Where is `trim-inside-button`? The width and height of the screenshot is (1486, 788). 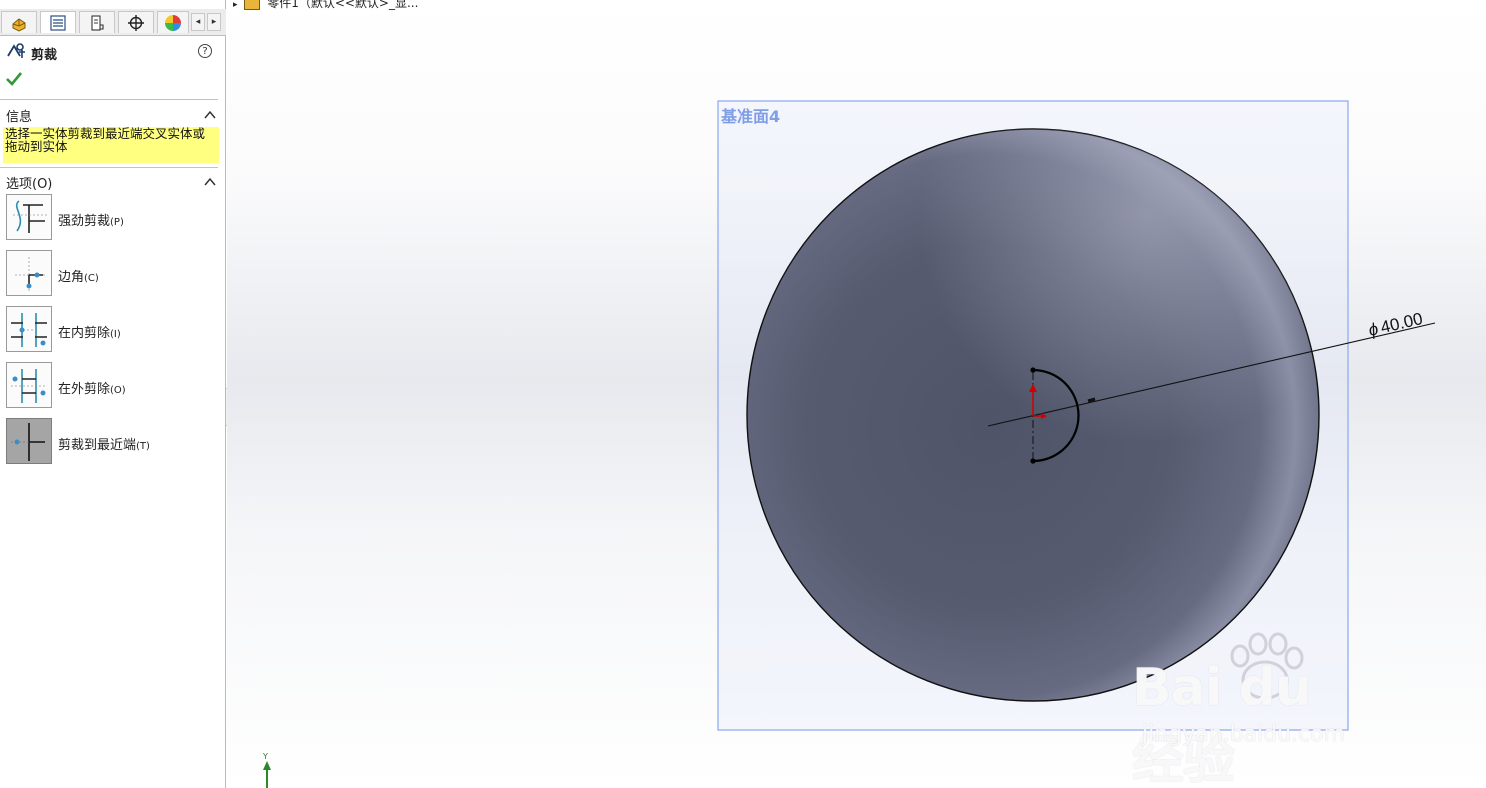
trim-inside-button is located at coordinates (29, 329).